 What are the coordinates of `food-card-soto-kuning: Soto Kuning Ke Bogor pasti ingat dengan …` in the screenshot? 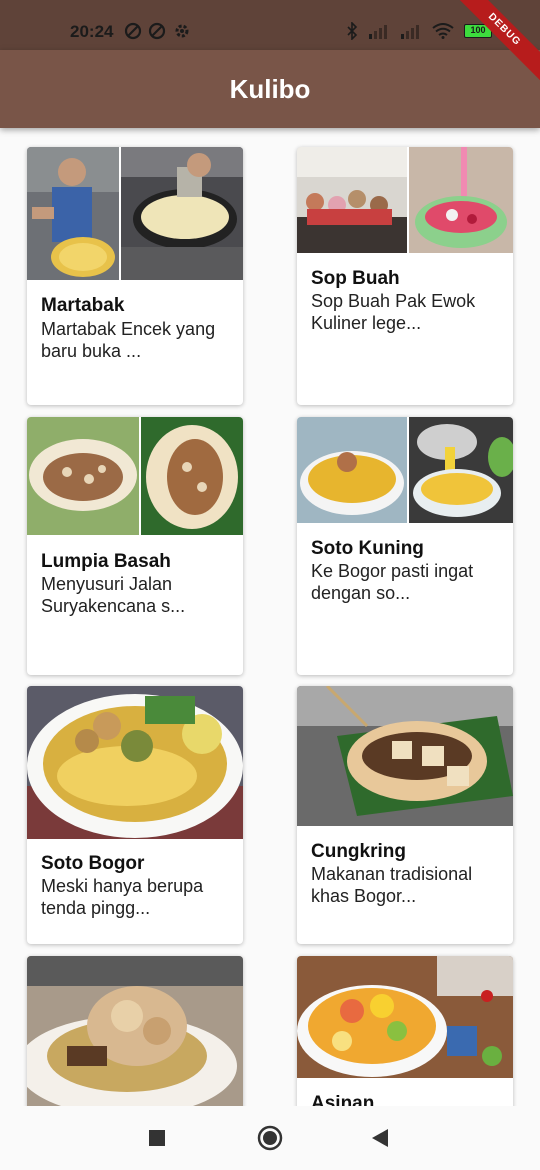 It's located at (405, 546).